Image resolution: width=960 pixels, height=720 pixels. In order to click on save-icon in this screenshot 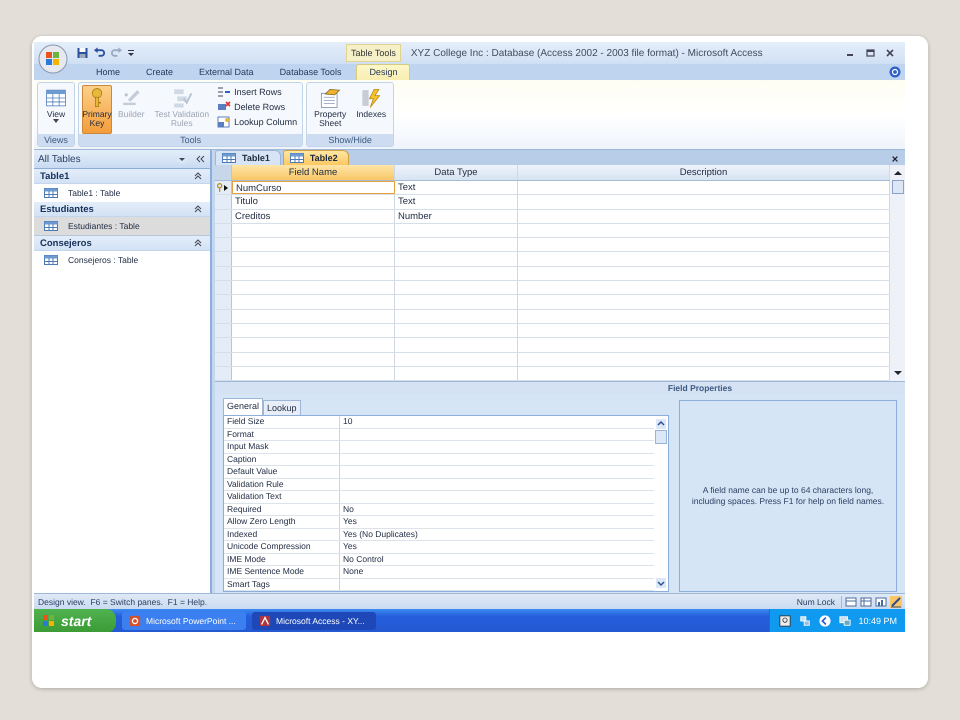, I will do `click(82, 53)`.